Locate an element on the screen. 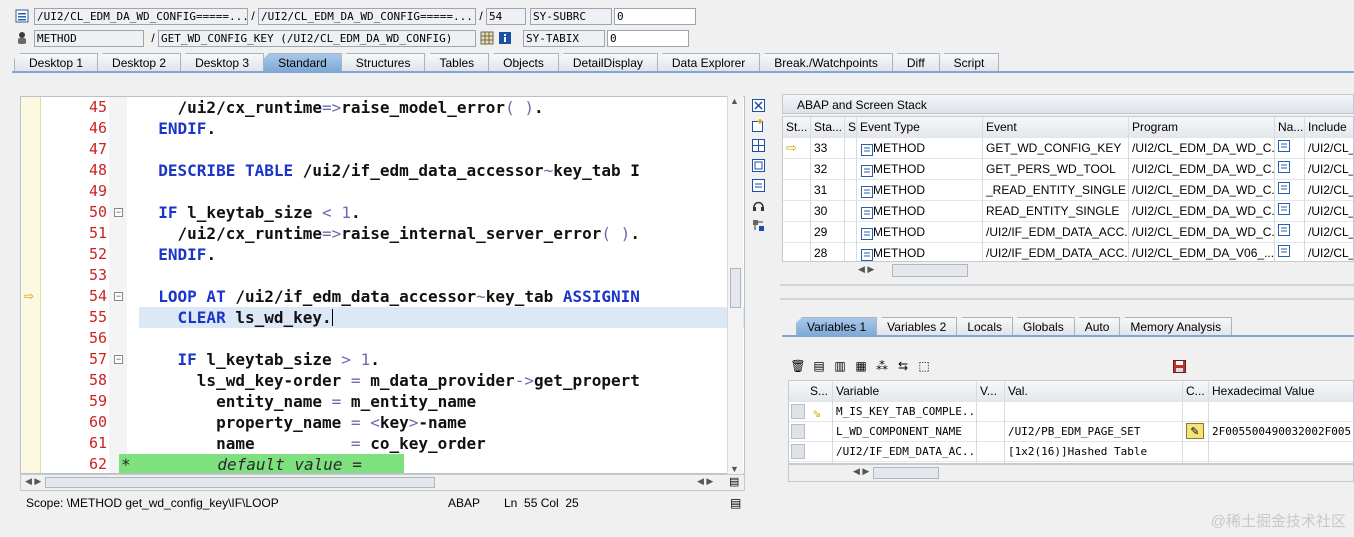 This screenshot has width=1354, height=537. insert-row-icon: ▤ is located at coordinates (819, 366).